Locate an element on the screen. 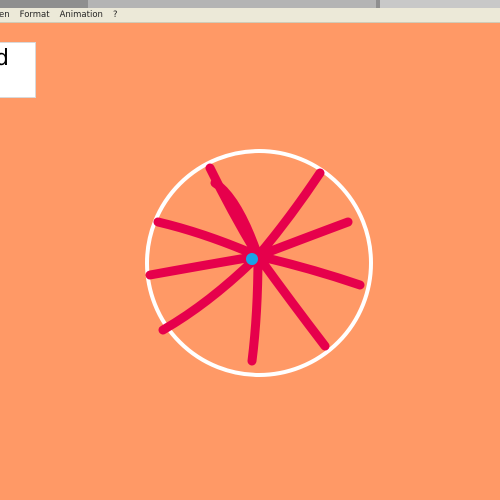  wheel-hub-dot is located at coordinates (252, 259).